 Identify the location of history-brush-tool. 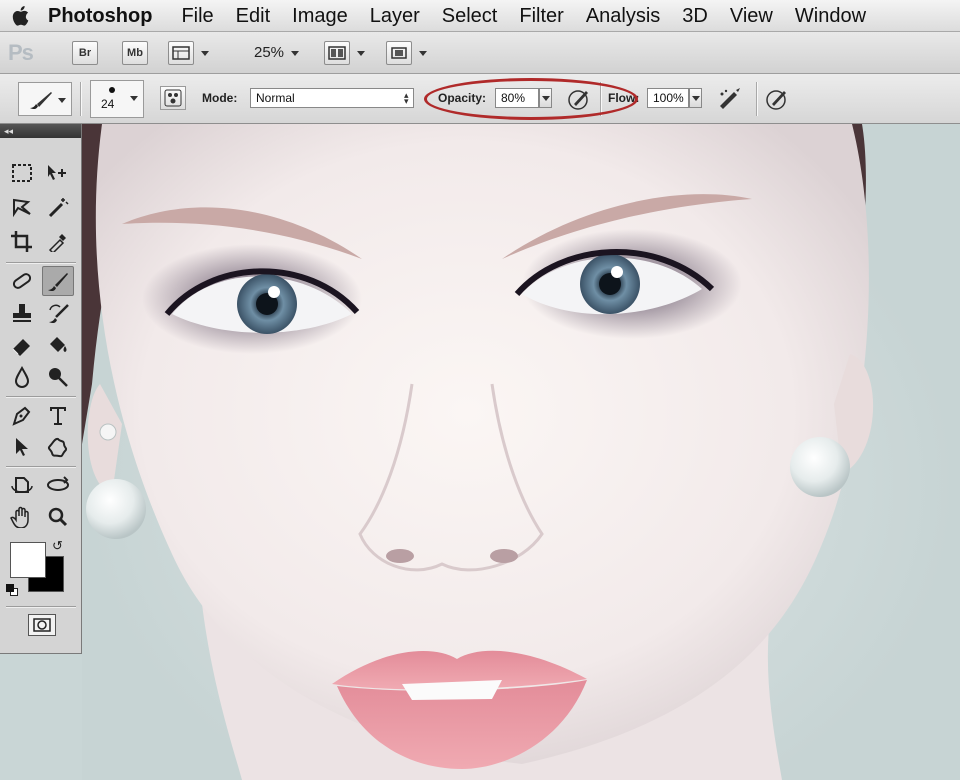
(58, 313).